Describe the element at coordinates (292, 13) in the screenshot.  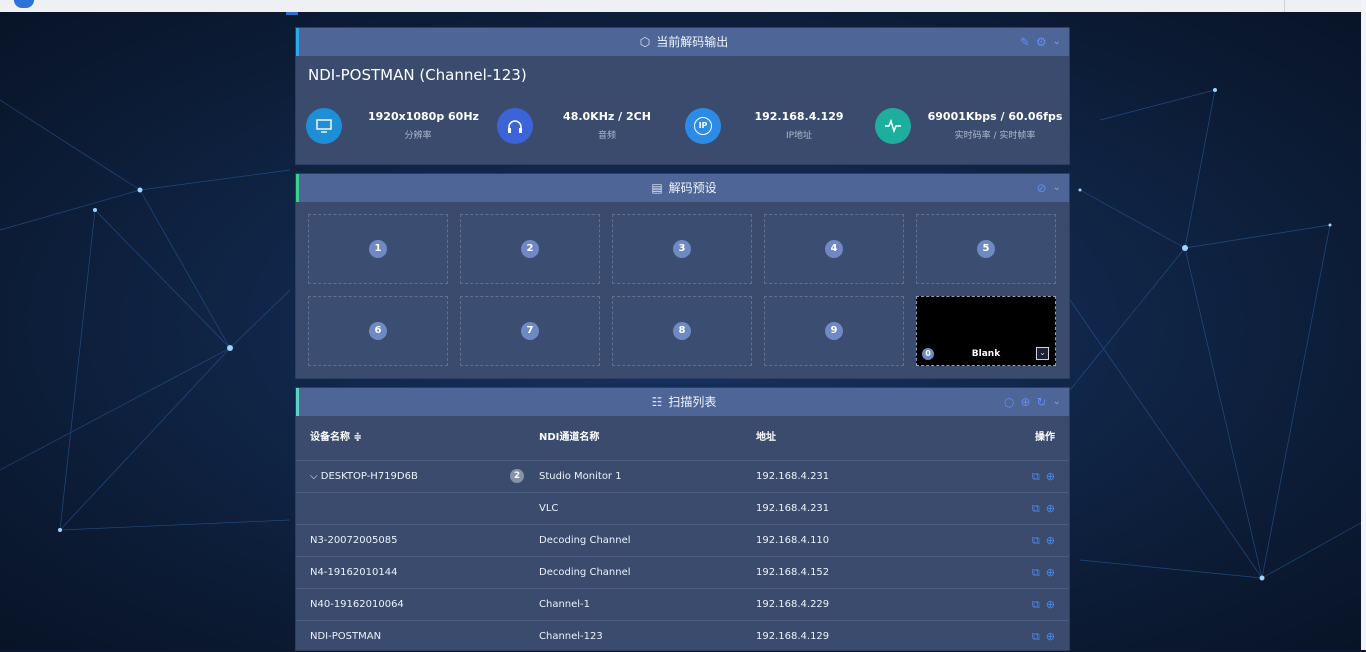
I see `top-bar-indicator` at that location.